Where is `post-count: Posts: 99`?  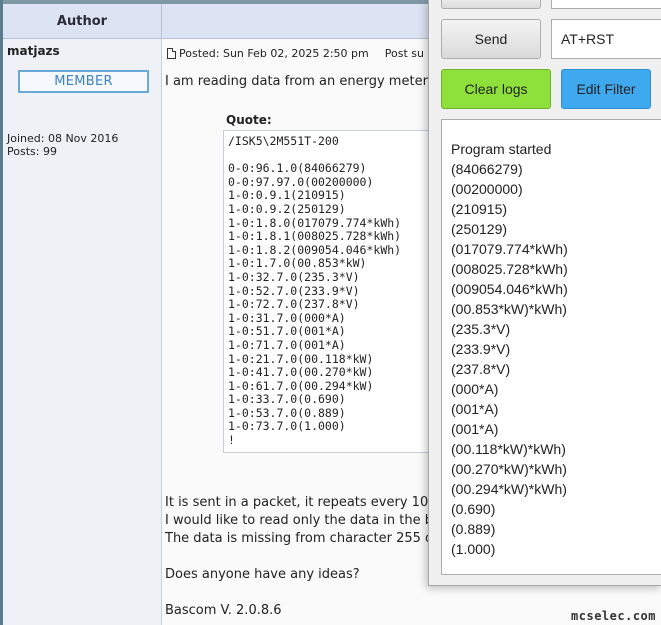
post-count: Posts: 99 is located at coordinates (32, 151).